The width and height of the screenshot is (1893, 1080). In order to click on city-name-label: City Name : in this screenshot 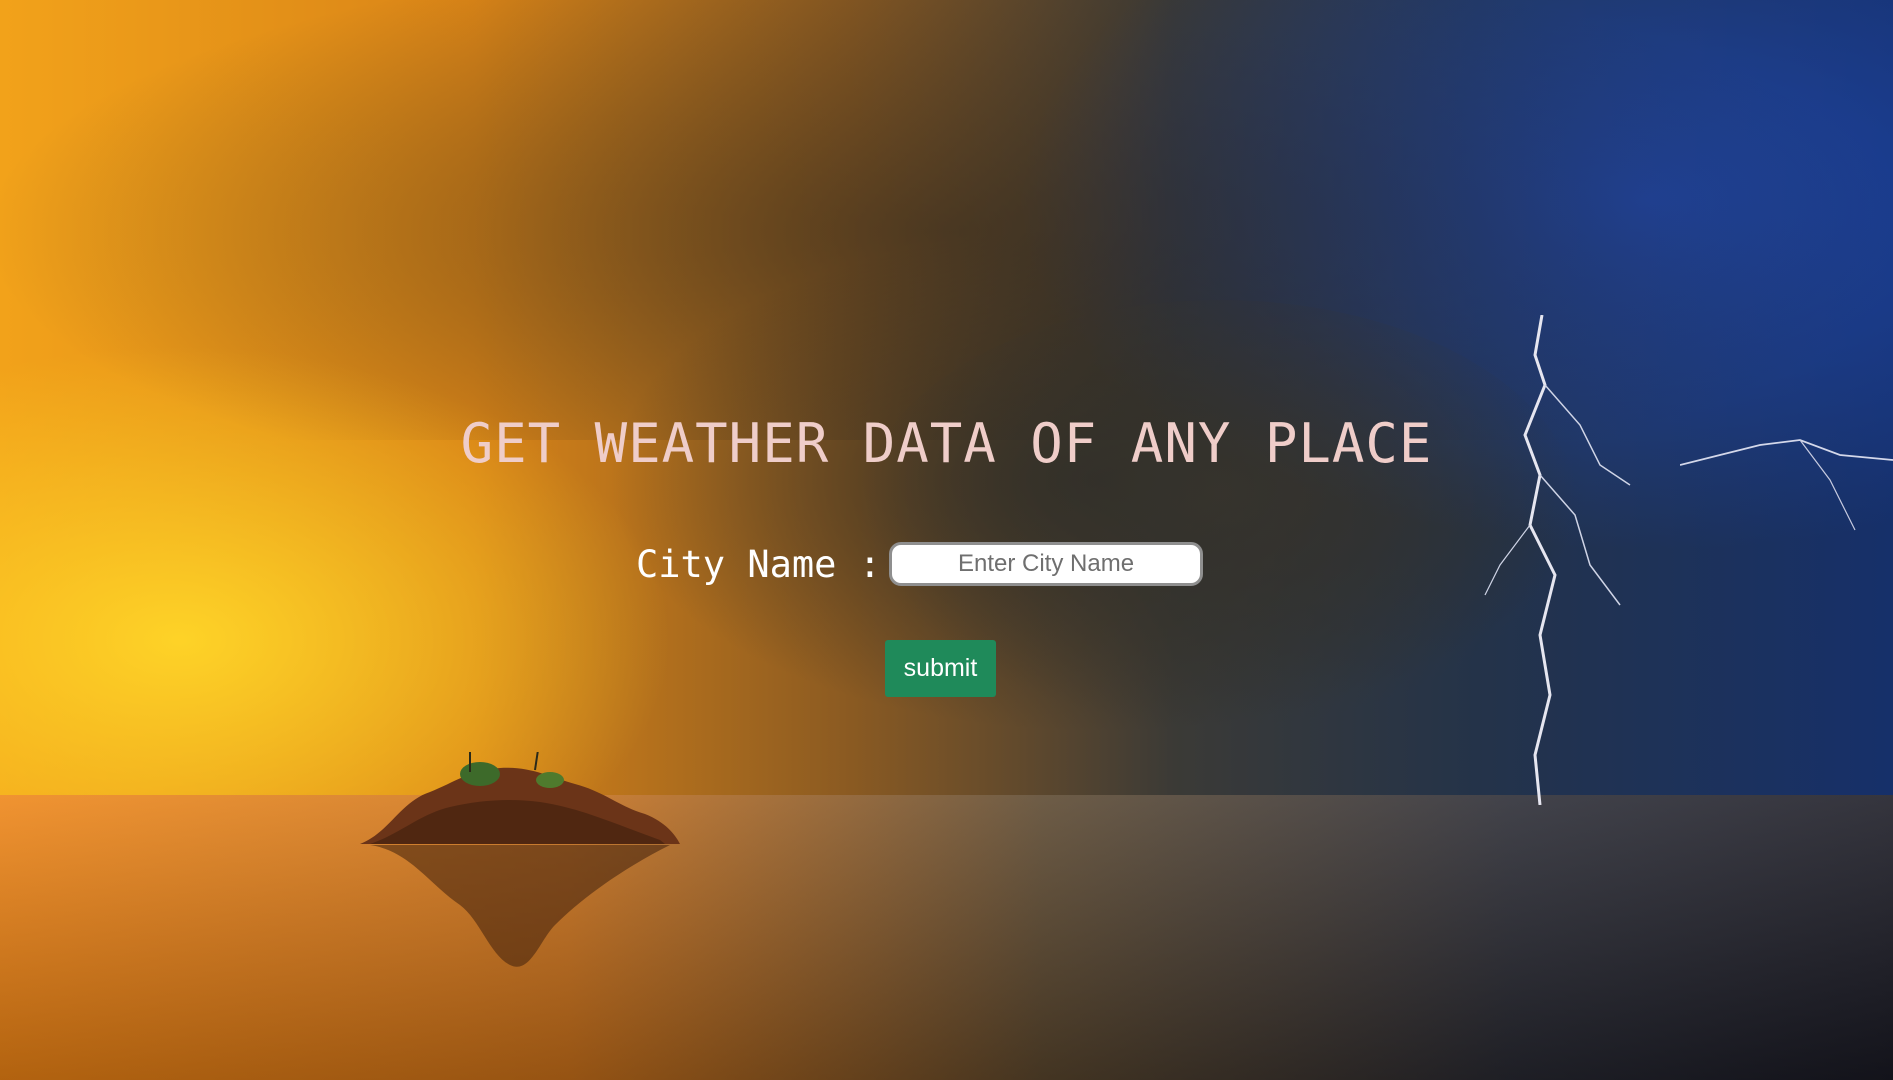, I will do `click(758, 564)`.